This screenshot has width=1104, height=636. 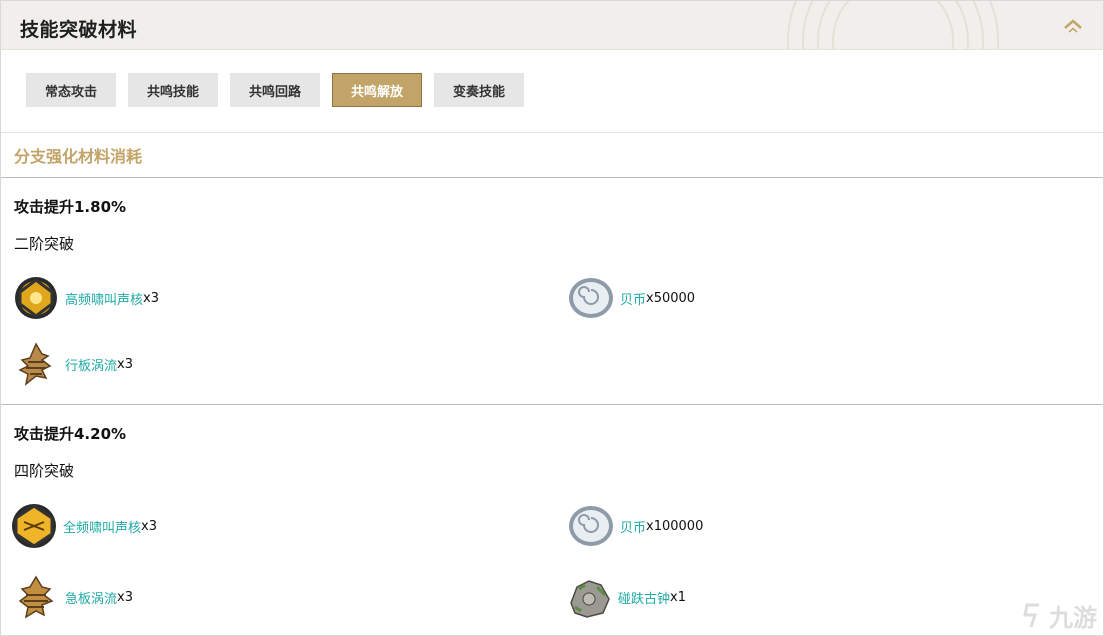 I want to click on tab-resonance-skill: 共鸣技能, so click(x=173, y=90).